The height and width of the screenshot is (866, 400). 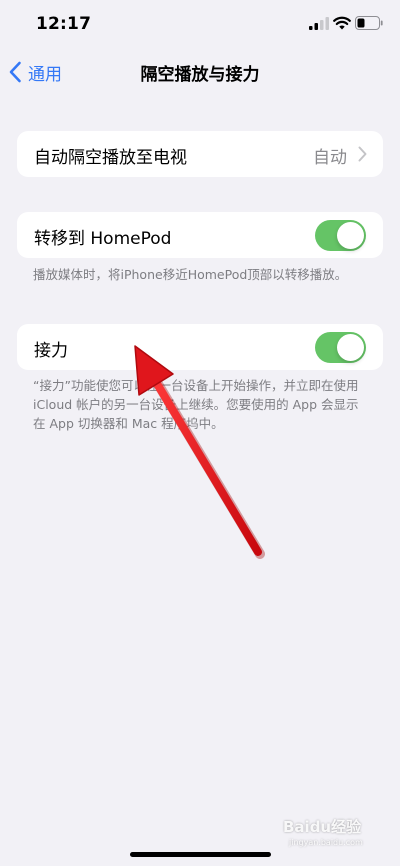 What do you see at coordinates (342, 23) in the screenshot?
I see `wifi-icon` at bounding box center [342, 23].